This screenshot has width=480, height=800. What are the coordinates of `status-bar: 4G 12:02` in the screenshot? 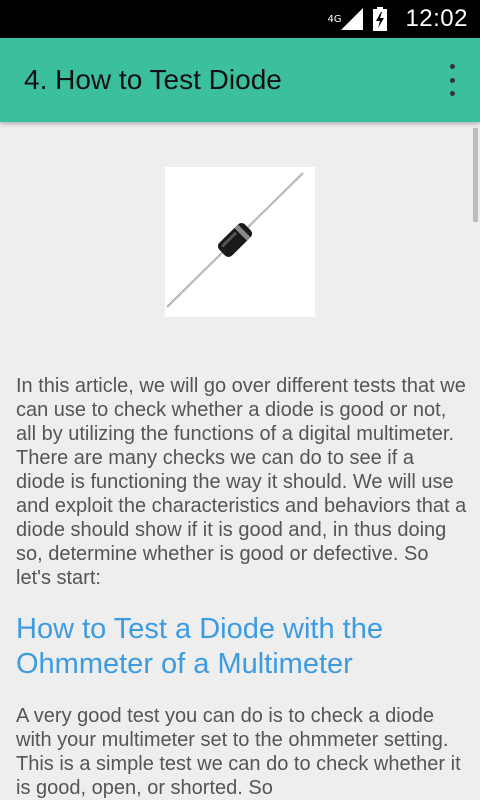 It's located at (240, 19).